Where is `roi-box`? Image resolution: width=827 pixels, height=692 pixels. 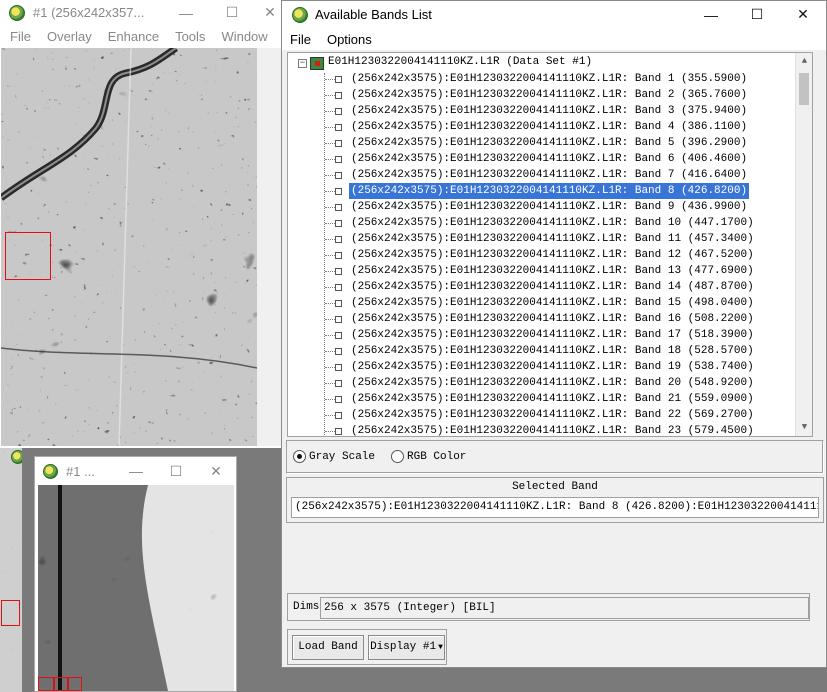 roi-box is located at coordinates (28, 256).